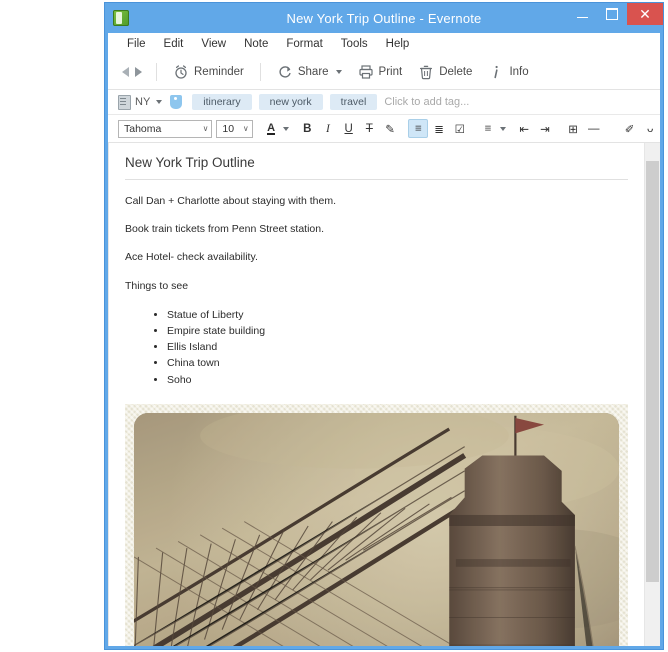 This screenshot has width=668, height=652. What do you see at coordinates (307, 128) in the screenshot?
I see `bold-button: B` at bounding box center [307, 128].